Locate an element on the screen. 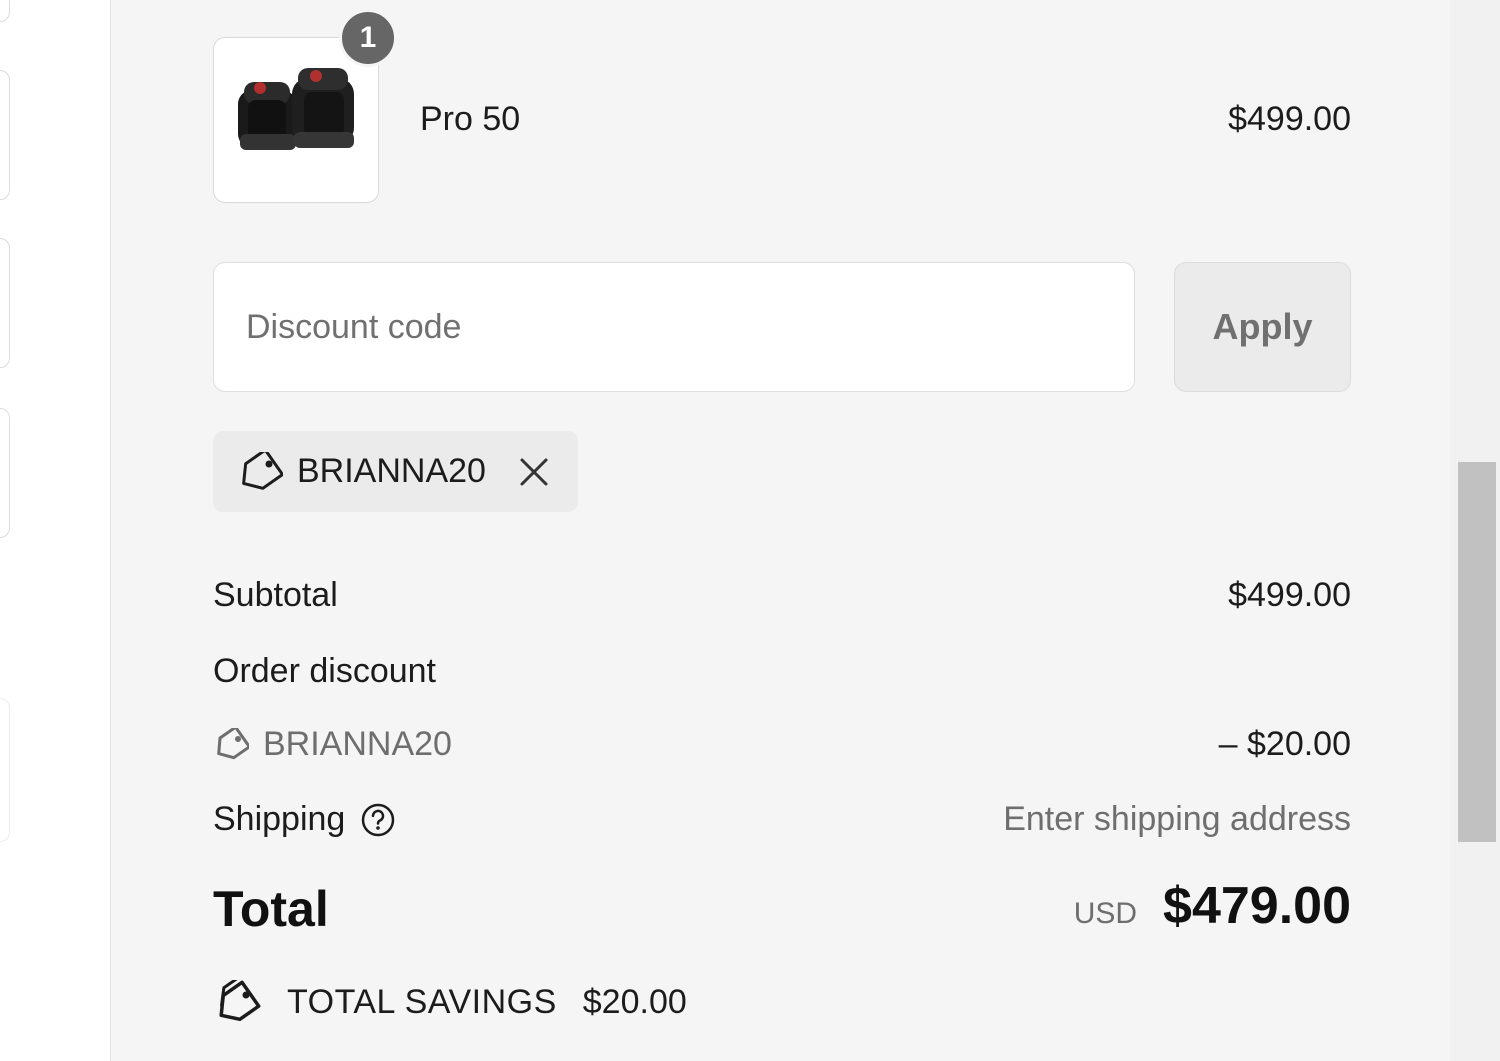 This screenshot has height=1061, width=1500. close-icon is located at coordinates (534, 471).